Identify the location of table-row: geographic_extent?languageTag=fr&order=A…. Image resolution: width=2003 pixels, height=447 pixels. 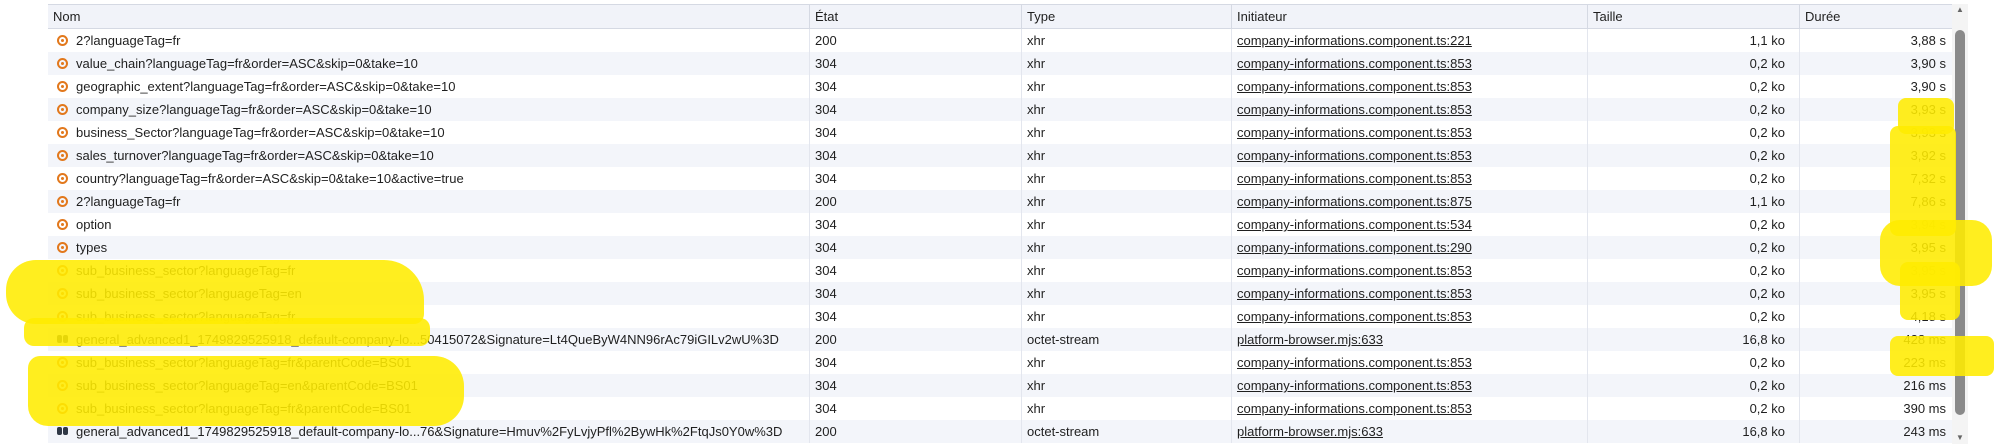
(1004, 86).